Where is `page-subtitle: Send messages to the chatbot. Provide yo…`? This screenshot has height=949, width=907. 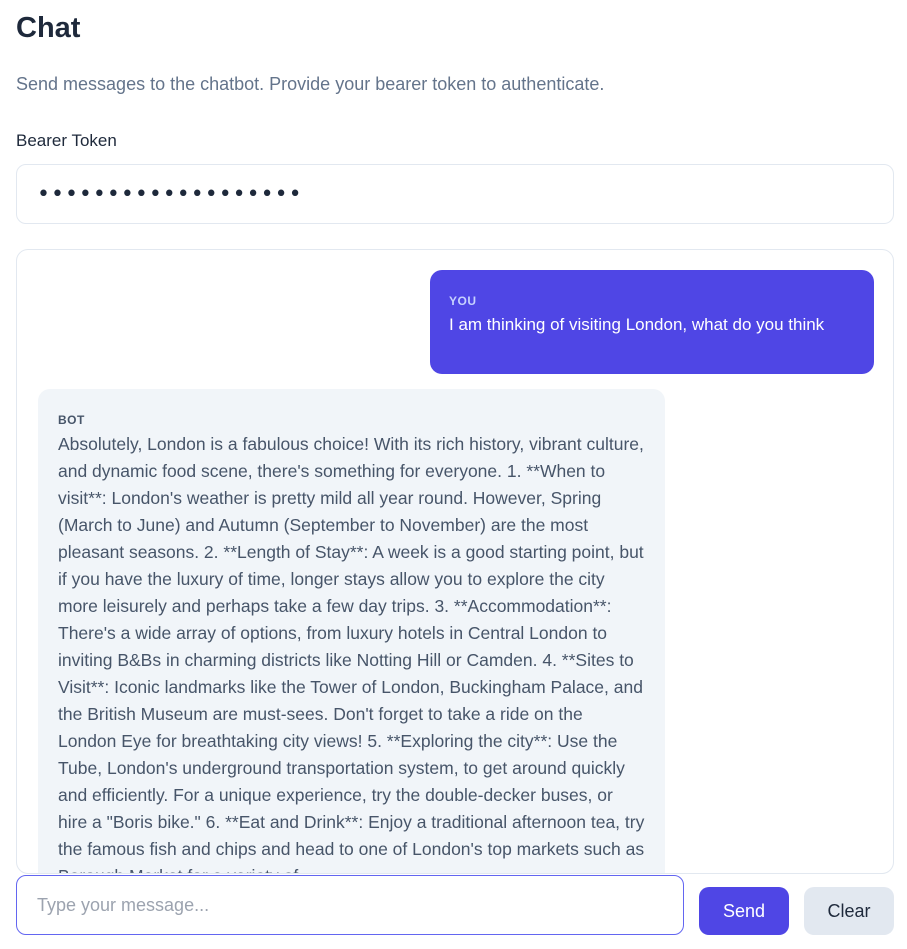
page-subtitle: Send messages to the chatbot. Provide yo… is located at coordinates (310, 84).